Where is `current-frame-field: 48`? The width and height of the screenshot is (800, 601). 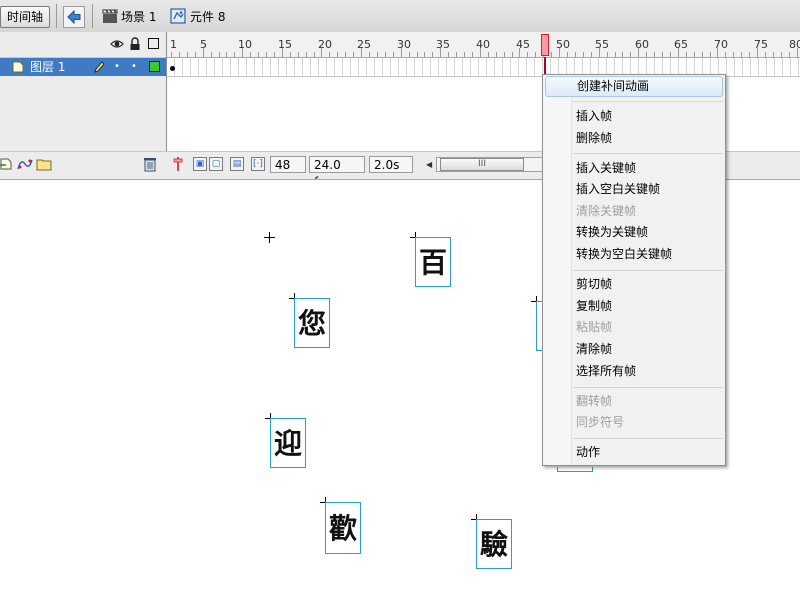 current-frame-field: 48 is located at coordinates (288, 164).